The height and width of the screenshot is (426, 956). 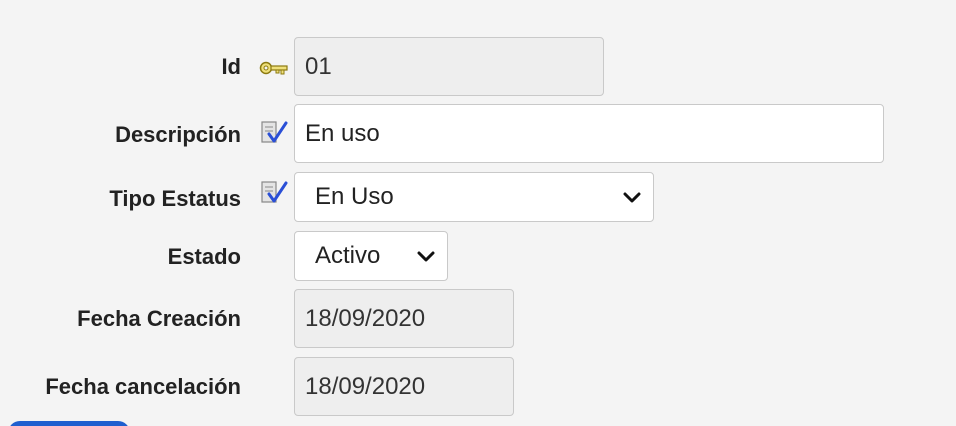 What do you see at coordinates (365, 386) in the screenshot?
I see `fecha-cancelacion-value: 18/09/2020` at bounding box center [365, 386].